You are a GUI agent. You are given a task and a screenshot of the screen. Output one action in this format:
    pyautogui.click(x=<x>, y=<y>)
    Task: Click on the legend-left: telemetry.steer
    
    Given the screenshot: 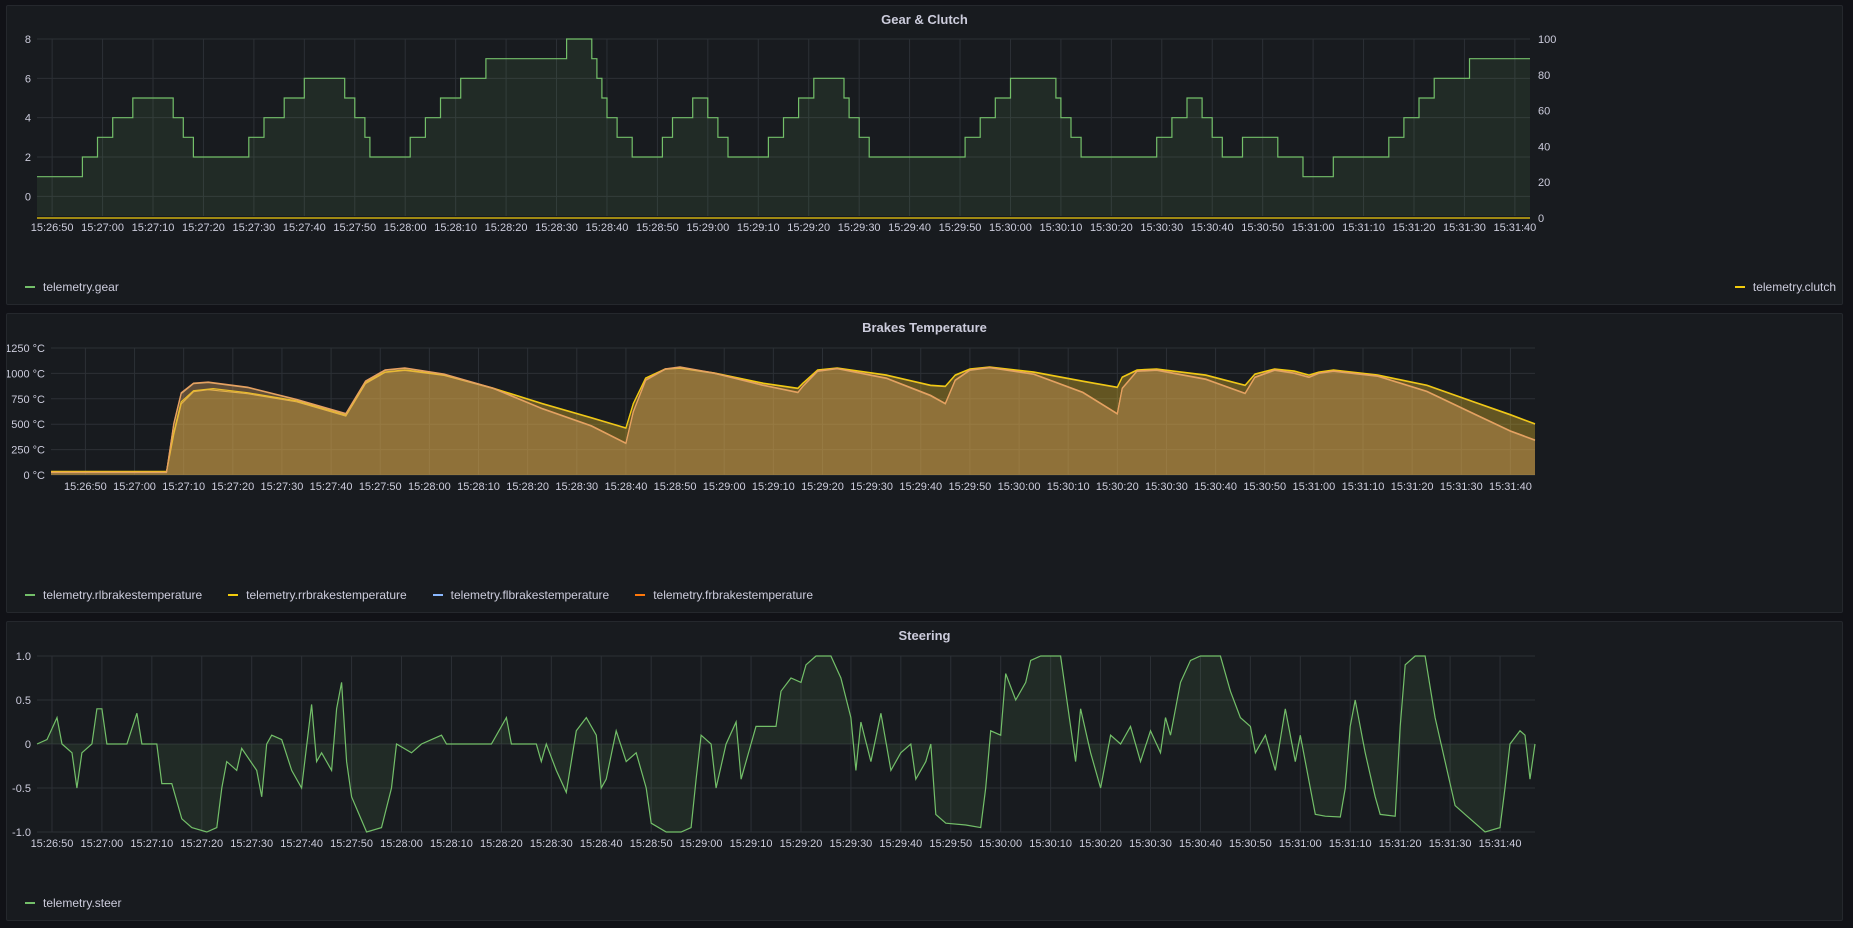 What is the action you would take?
    pyautogui.click(x=73, y=903)
    